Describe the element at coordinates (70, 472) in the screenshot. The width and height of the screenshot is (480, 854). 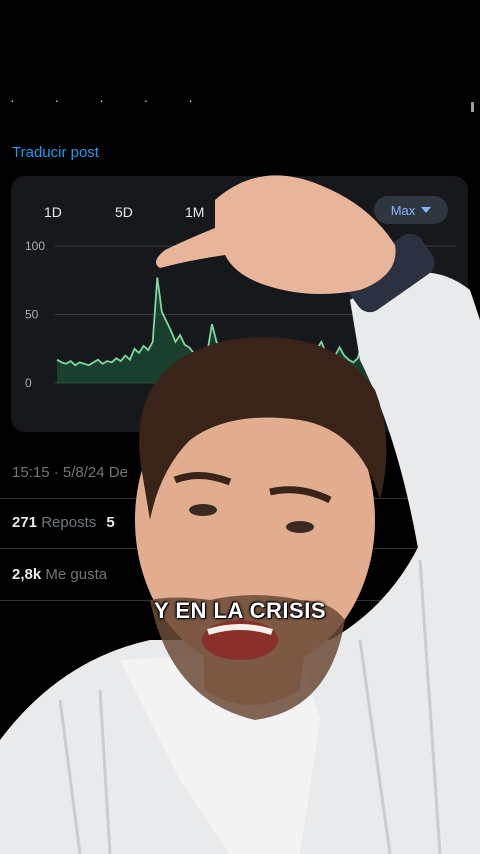
I see `post-timestamp: 15:15 · 5/8/24 De` at that location.